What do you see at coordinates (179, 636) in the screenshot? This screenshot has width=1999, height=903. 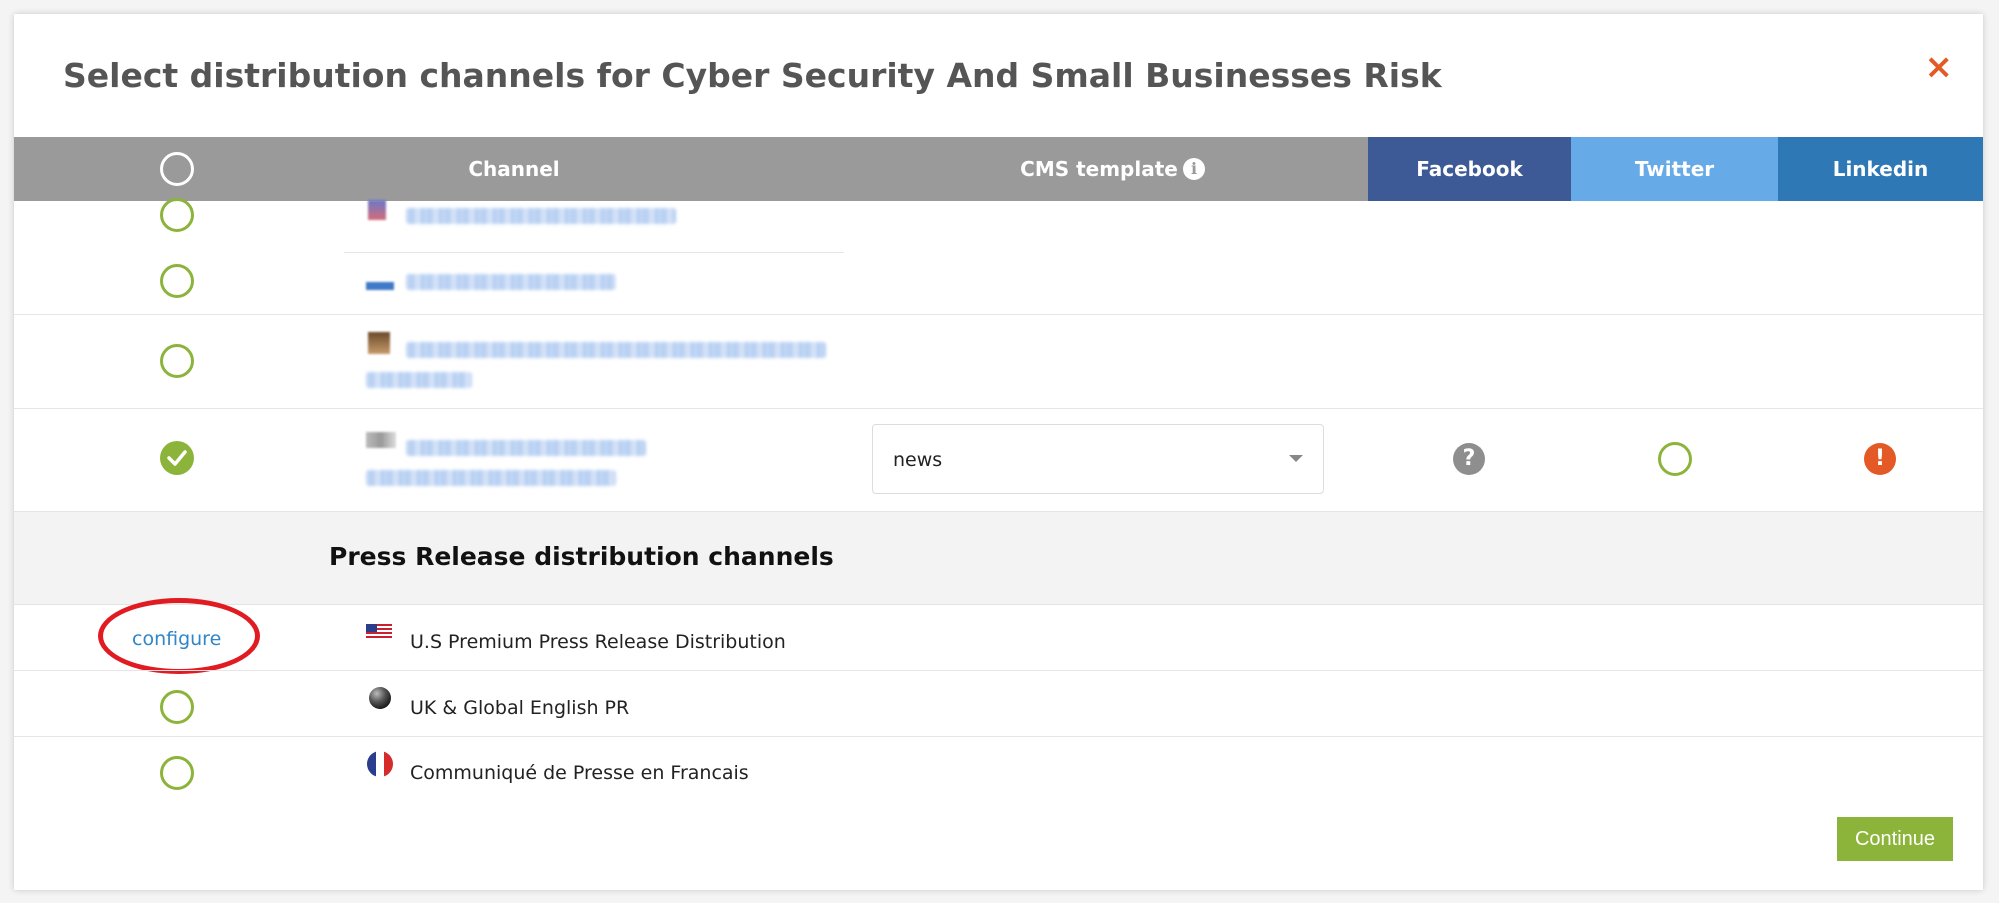 I see `highlight-annotation` at bounding box center [179, 636].